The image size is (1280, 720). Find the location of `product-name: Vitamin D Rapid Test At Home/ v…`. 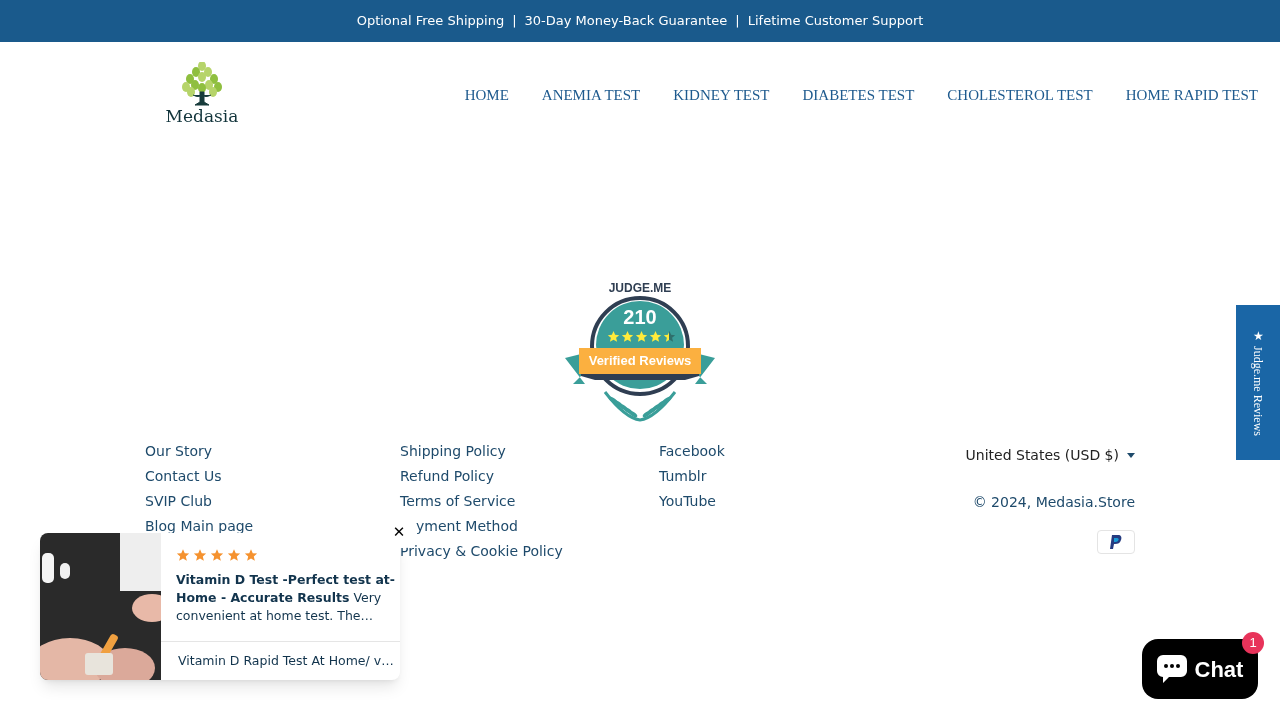

product-name: Vitamin D Rapid Test At Home/ v… is located at coordinates (280, 660).